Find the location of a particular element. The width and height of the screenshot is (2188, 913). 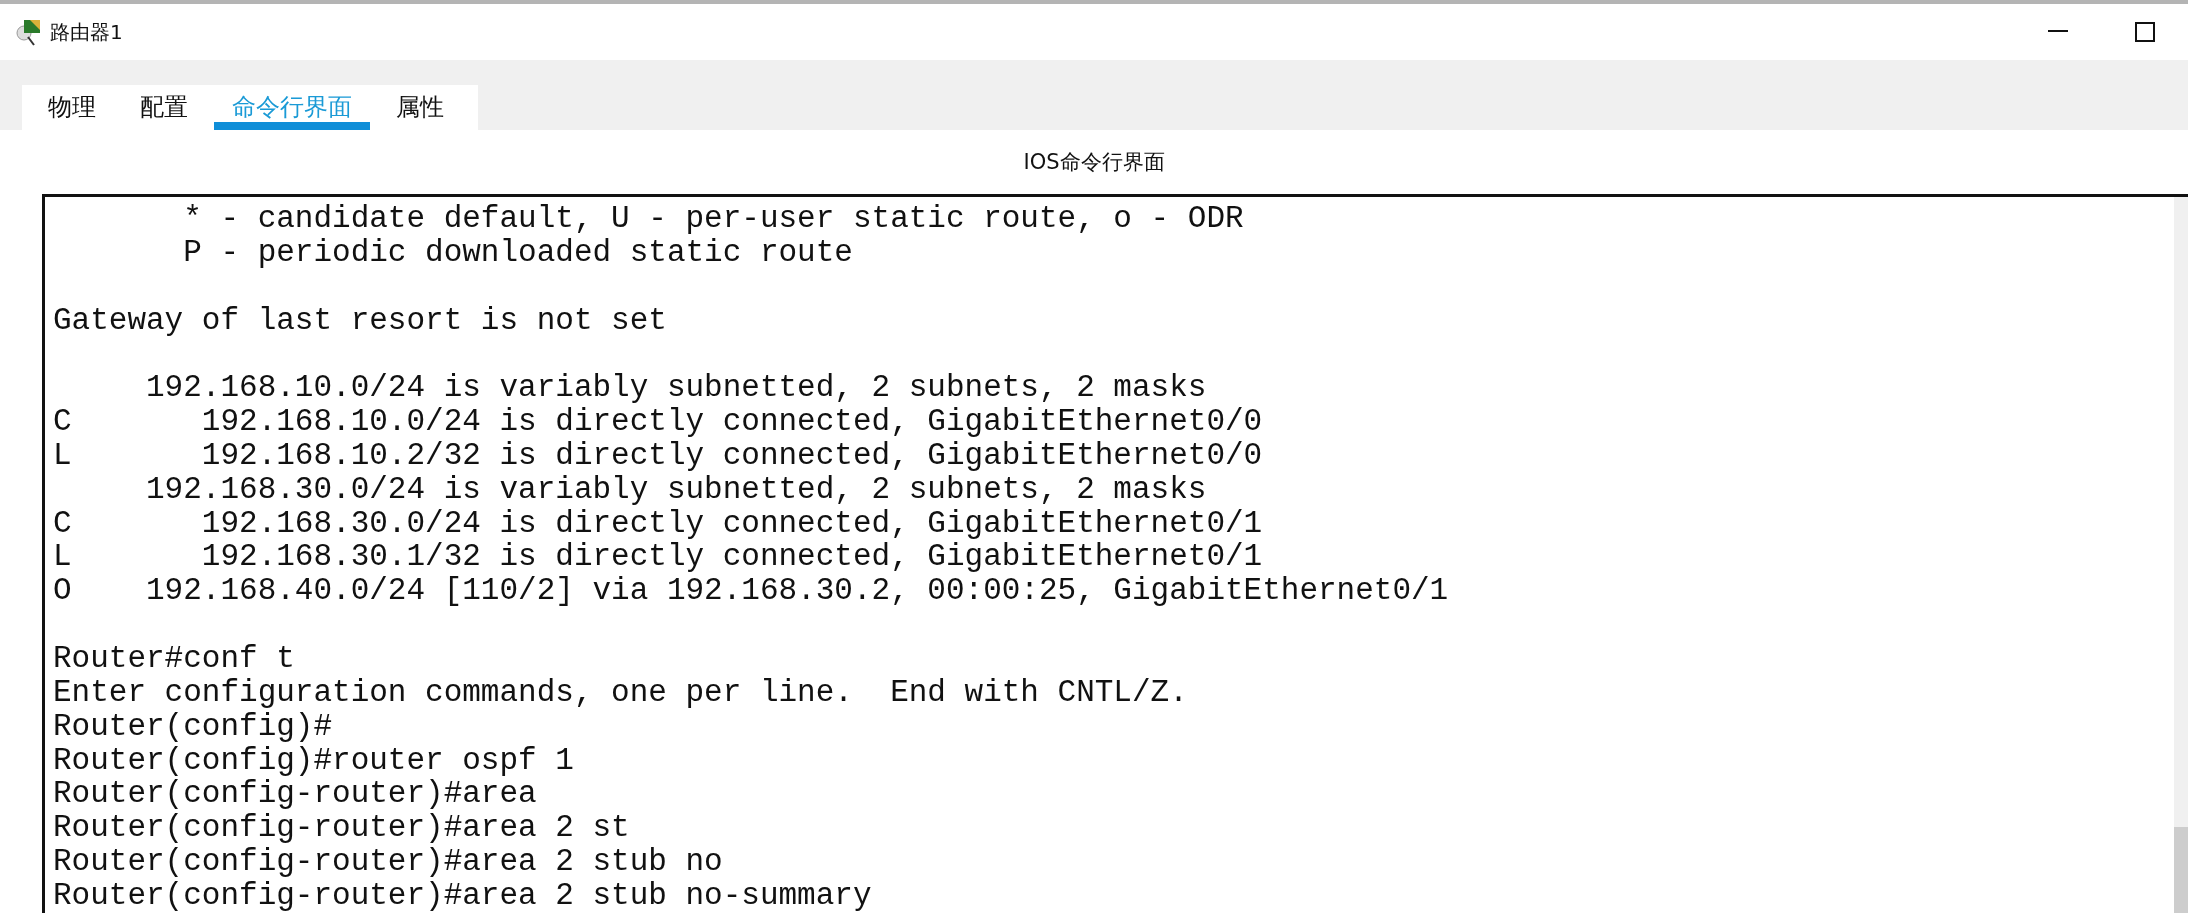

minimize-icon is located at coordinates (2059, 32).